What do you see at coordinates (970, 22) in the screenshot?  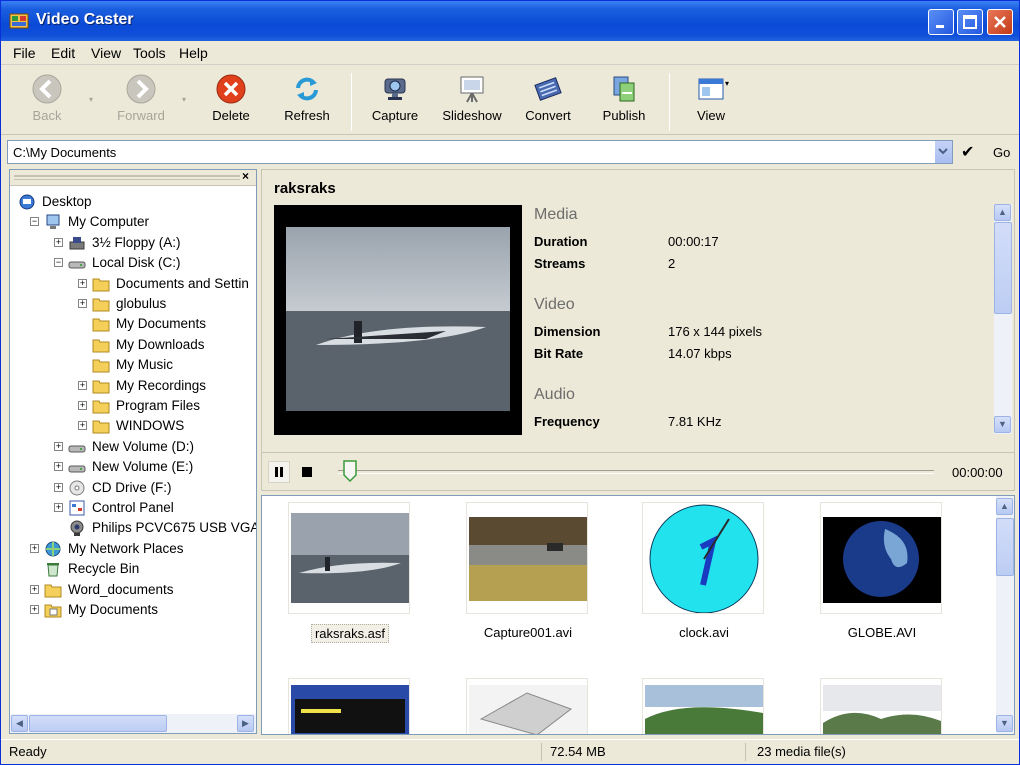 I see `maximize-button` at bounding box center [970, 22].